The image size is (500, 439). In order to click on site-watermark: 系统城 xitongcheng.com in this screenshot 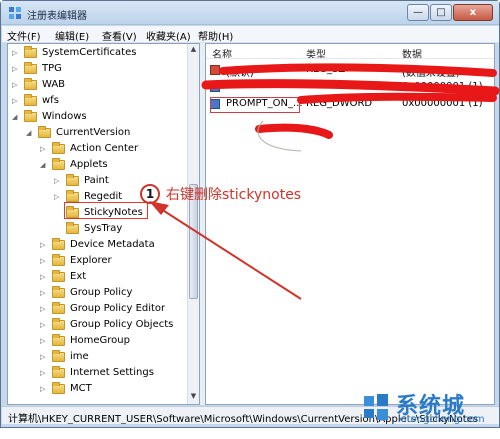, I will do `click(430, 410)`.